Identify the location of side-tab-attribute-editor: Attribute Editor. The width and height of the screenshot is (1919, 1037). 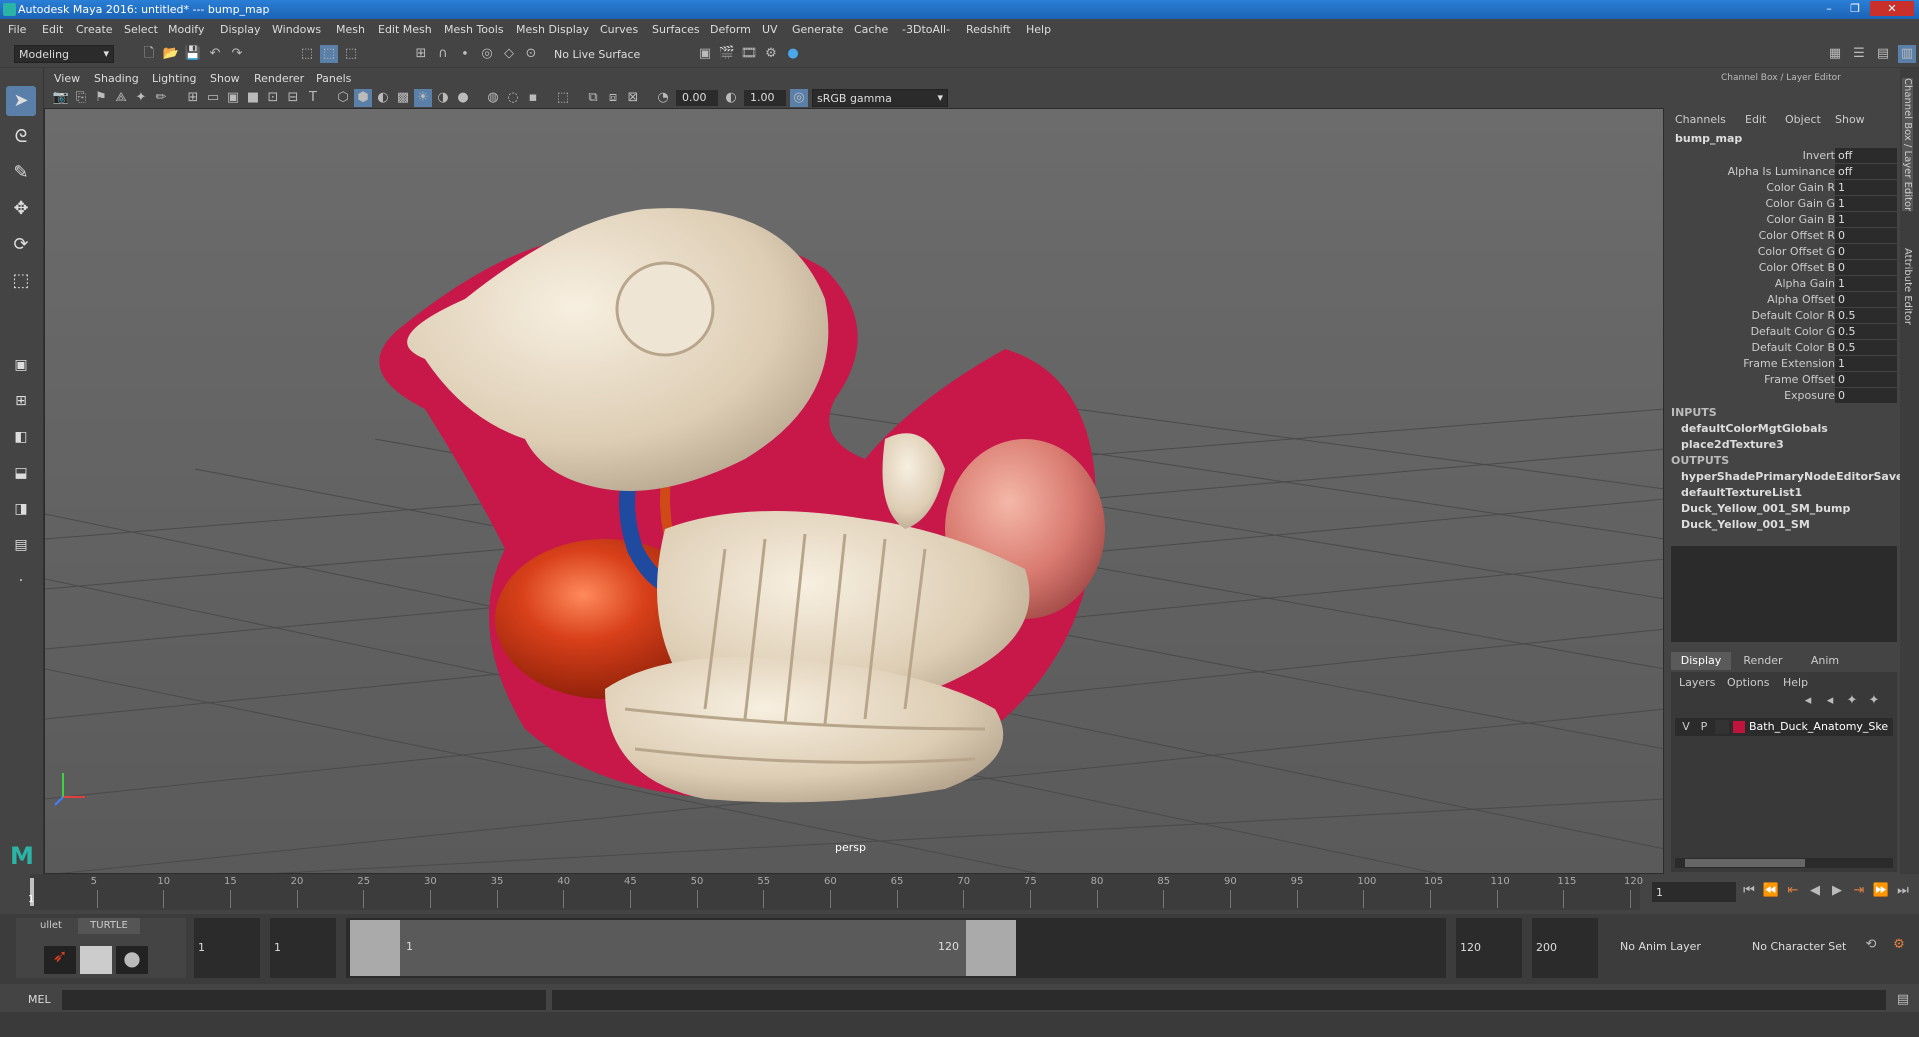
(1907, 286).